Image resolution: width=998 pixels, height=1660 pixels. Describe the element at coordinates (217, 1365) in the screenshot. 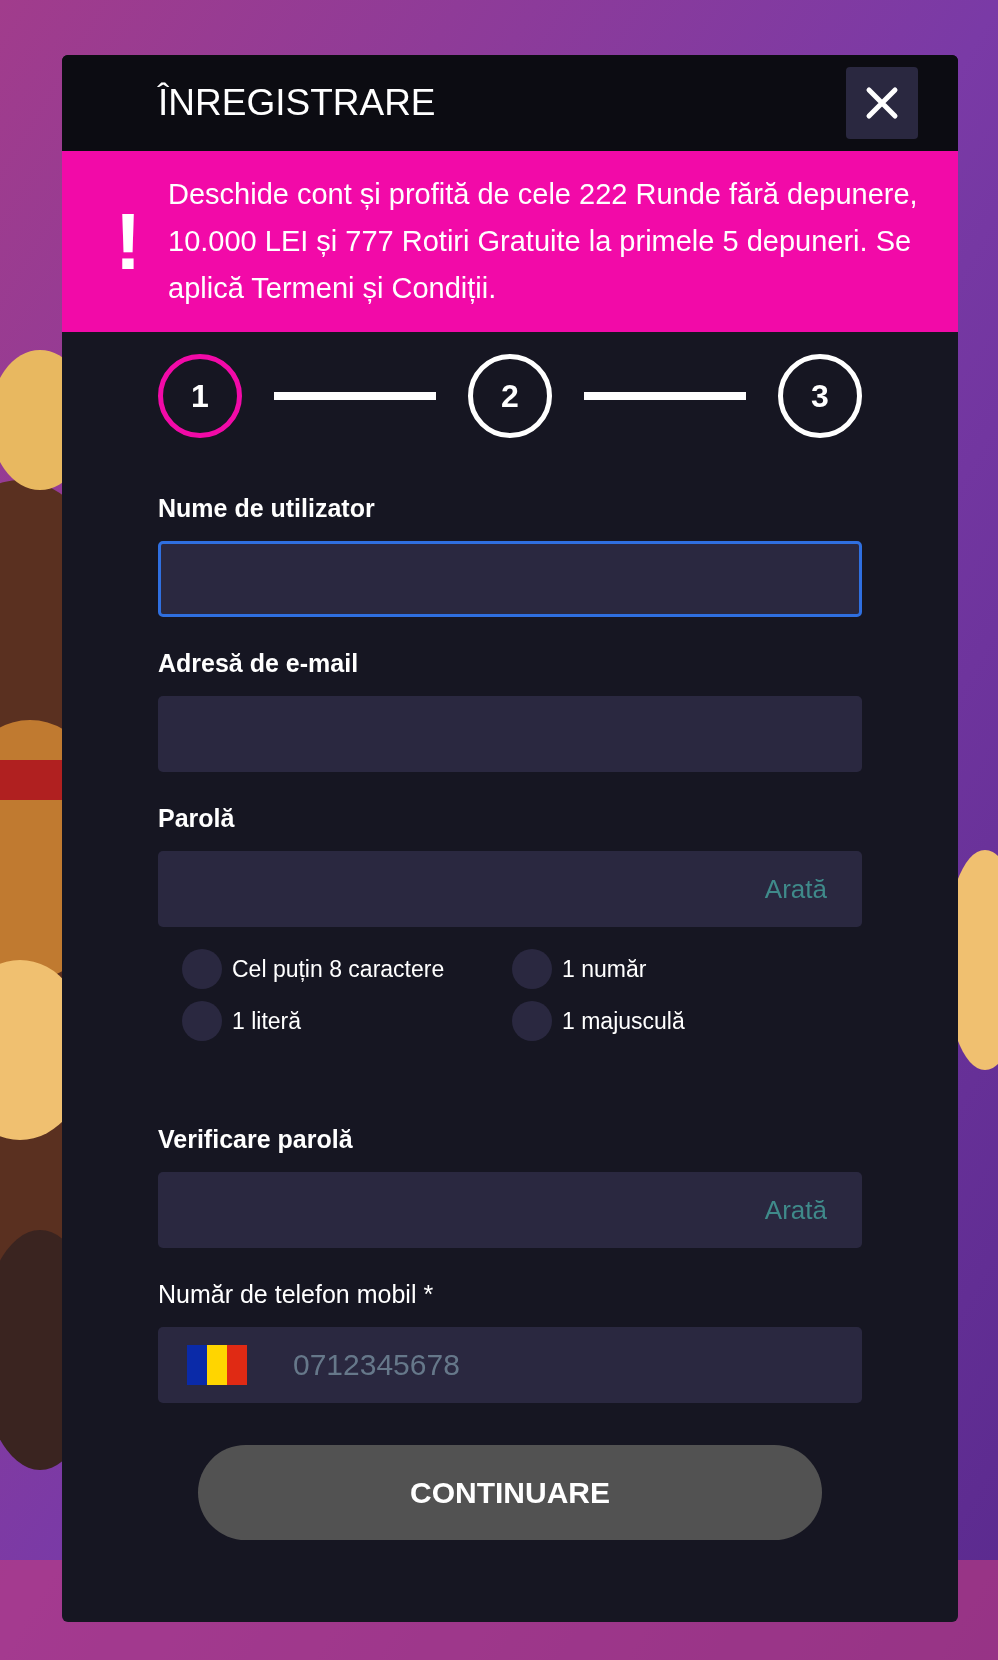

I see `flag-icon` at that location.